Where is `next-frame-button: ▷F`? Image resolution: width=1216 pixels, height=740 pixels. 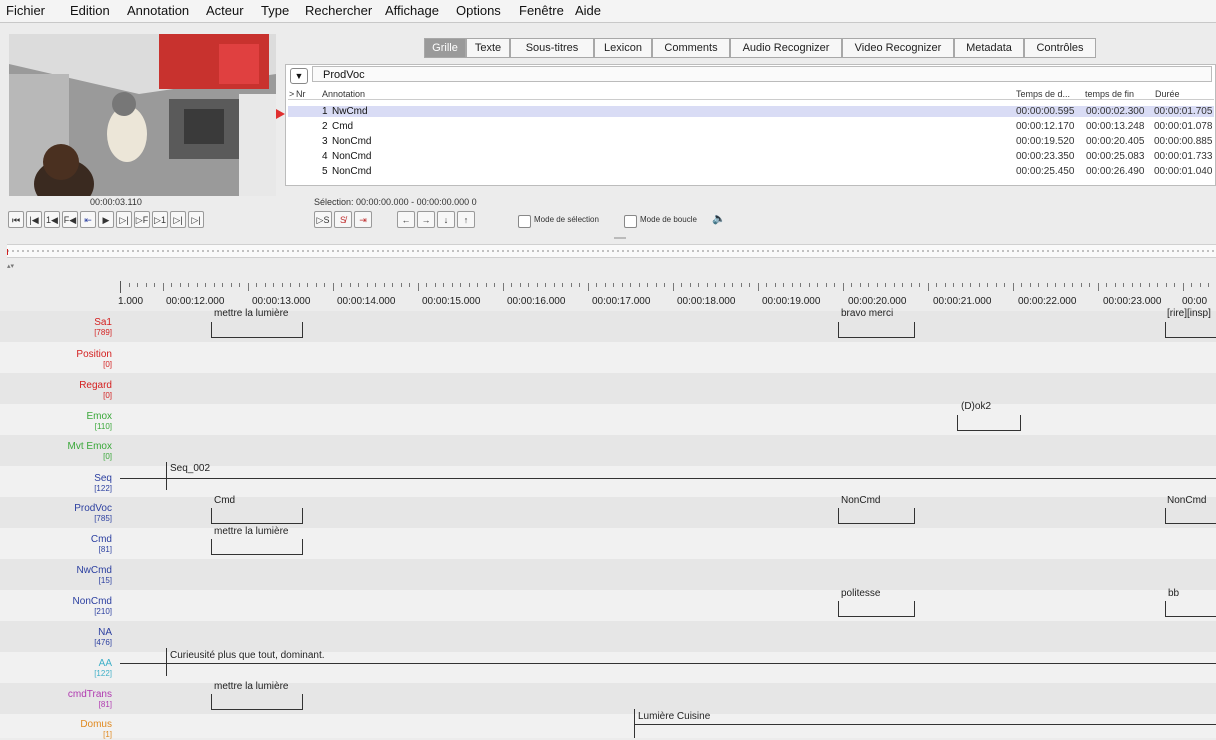
next-frame-button: ▷F is located at coordinates (142, 219).